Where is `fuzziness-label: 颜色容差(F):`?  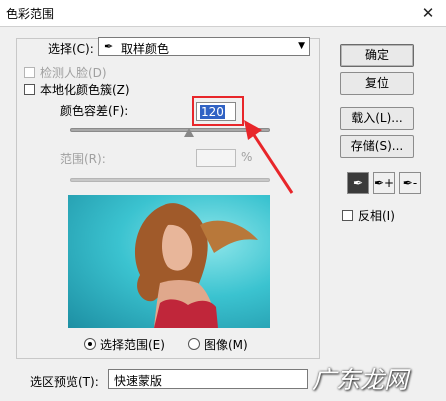 fuzziness-label: 颜色容差(F): is located at coordinates (94, 111).